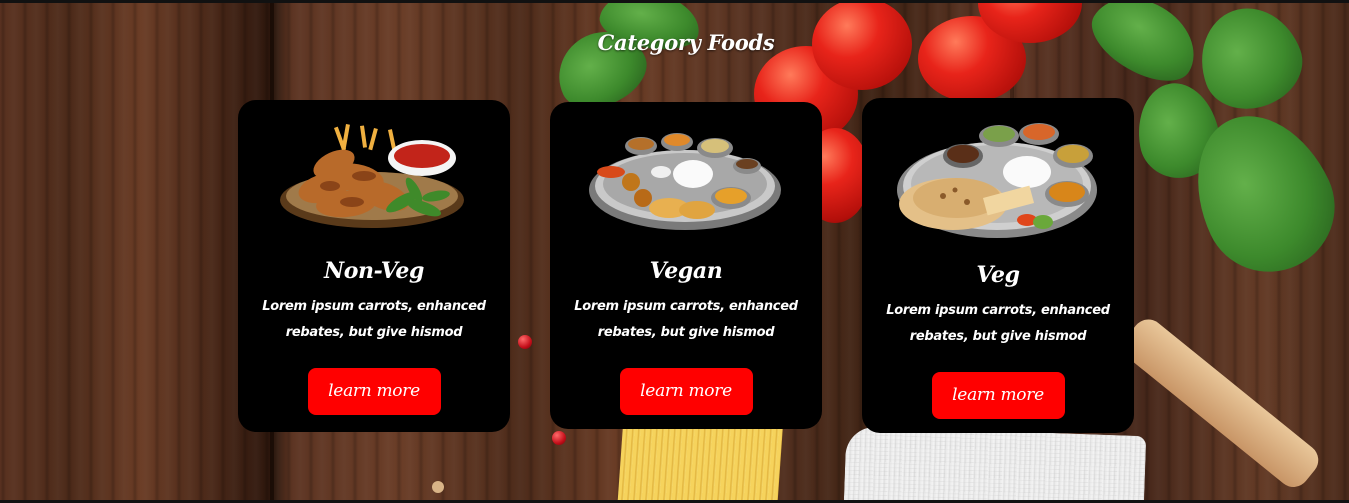  What do you see at coordinates (700, 464) in the screenshot?
I see `pasta-decoration` at bounding box center [700, 464].